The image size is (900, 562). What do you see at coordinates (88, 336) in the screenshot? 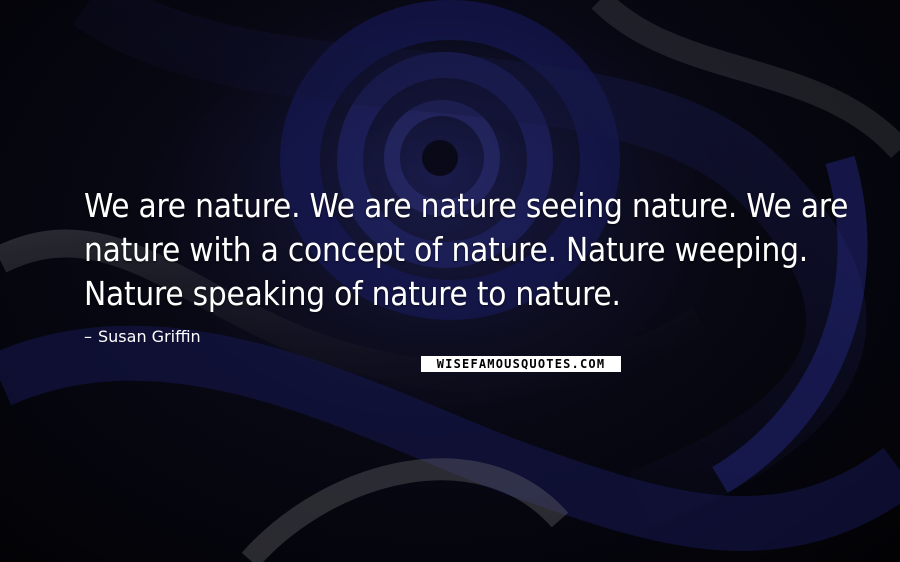
I see `author-dash: –` at bounding box center [88, 336].